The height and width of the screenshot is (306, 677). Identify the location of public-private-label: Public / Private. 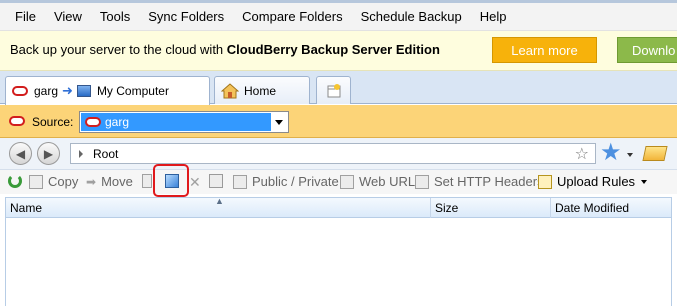
(295, 181).